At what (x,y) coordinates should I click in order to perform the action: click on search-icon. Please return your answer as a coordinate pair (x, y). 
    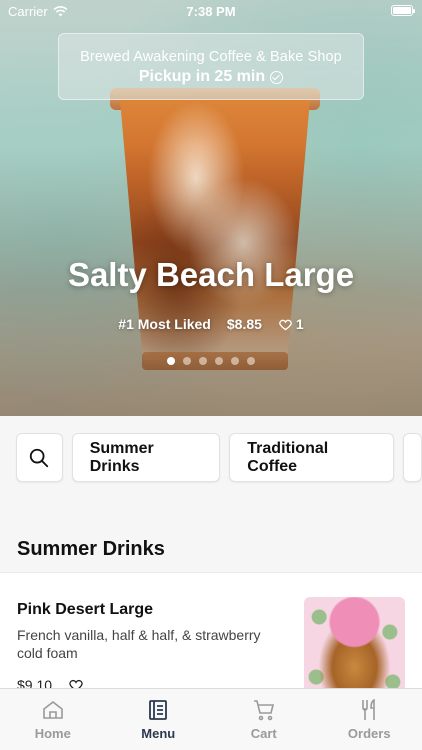
    Looking at the image, I should click on (39, 457).